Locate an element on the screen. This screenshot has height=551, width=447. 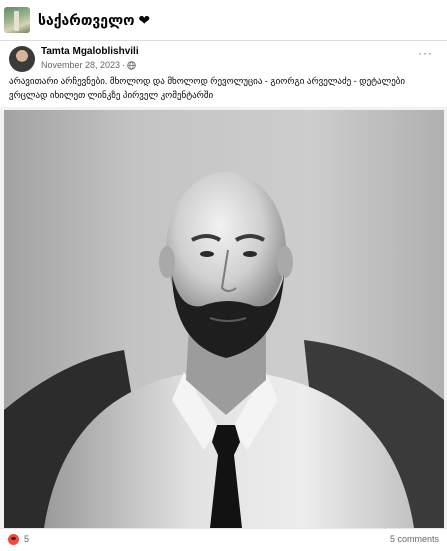
group-thumbnail is located at coordinates (17, 20).